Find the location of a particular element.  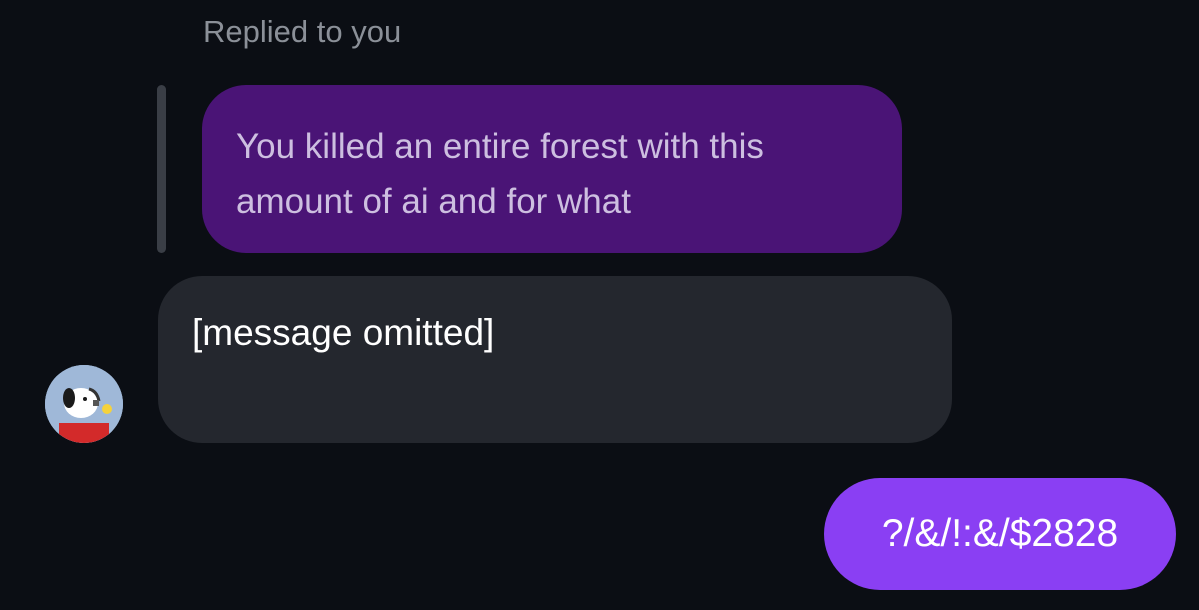

sender-avatar is located at coordinates (84, 404).